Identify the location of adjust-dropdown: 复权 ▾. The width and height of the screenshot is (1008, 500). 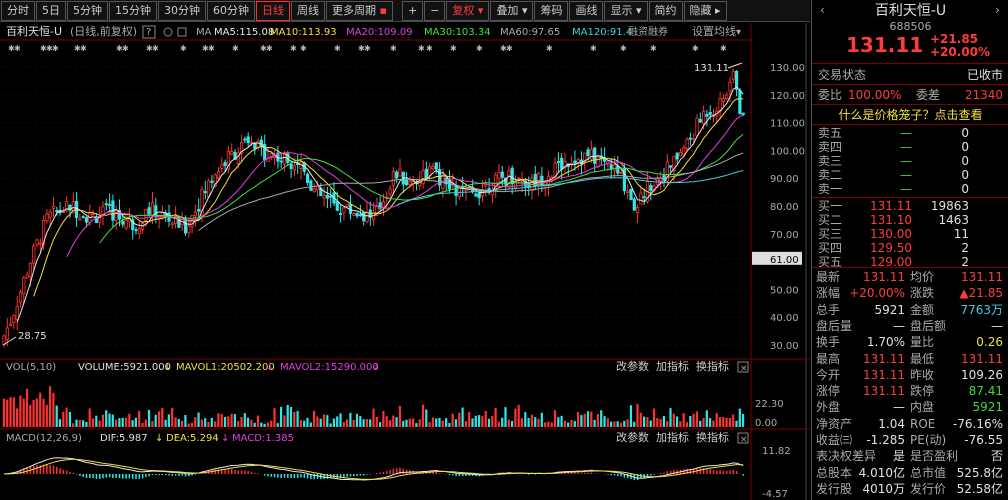
(468, 10).